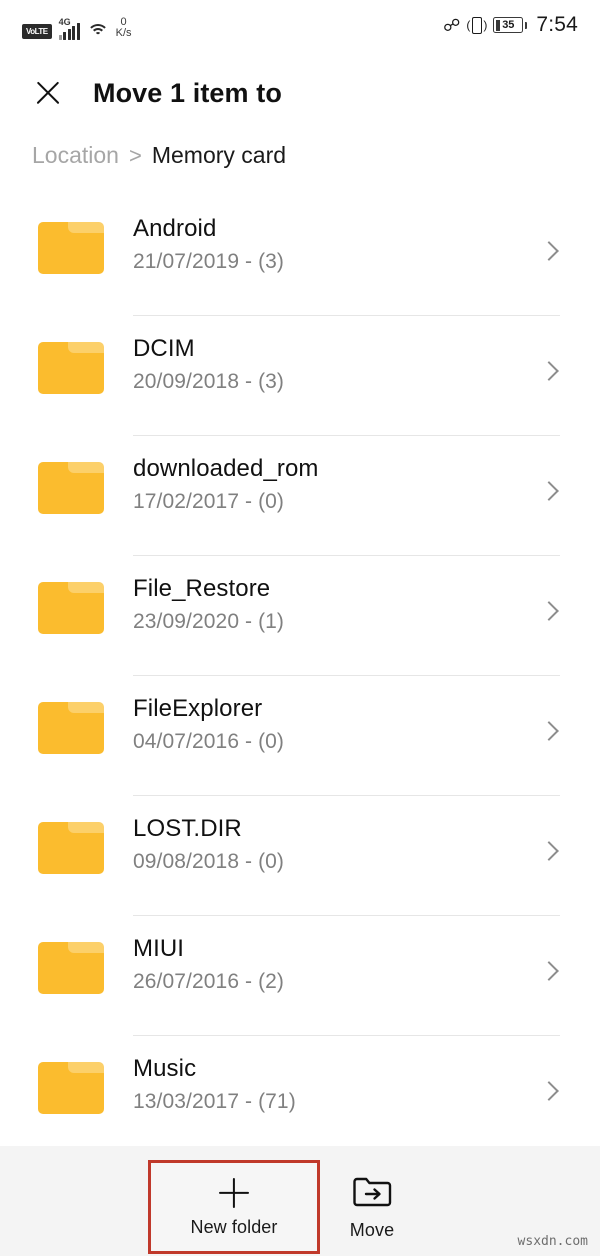 The image size is (600, 1256). I want to click on folder-meta: 26/07/2016 - (2), so click(209, 981).